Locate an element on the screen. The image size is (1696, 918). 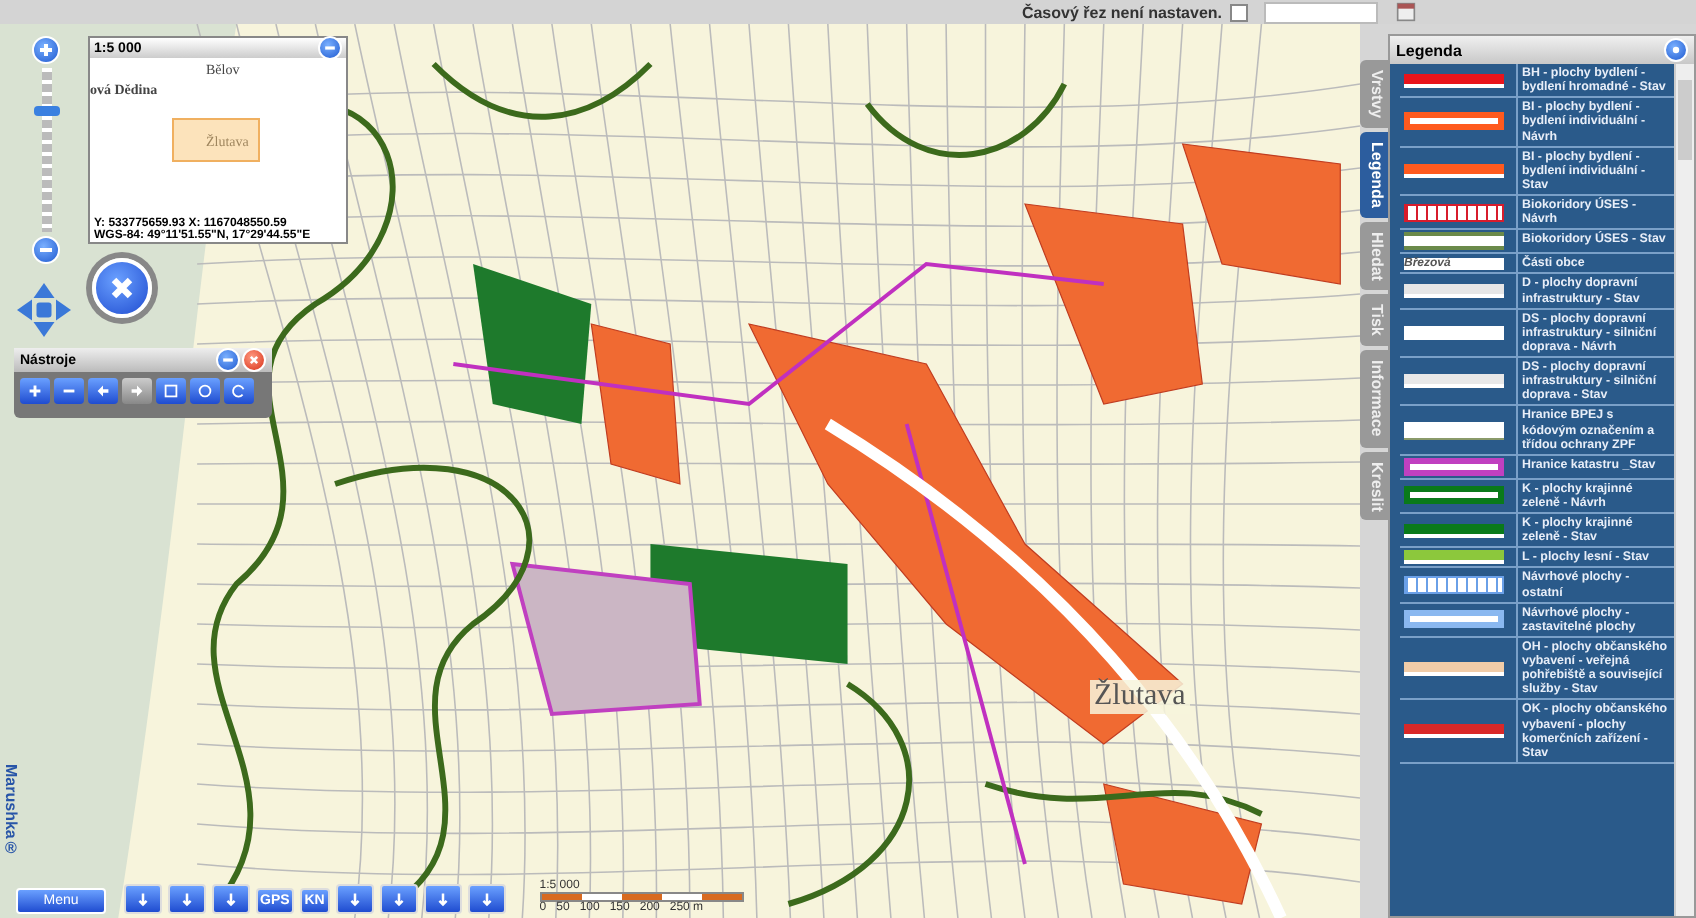
calendar-icon is located at coordinates (1406, 12).